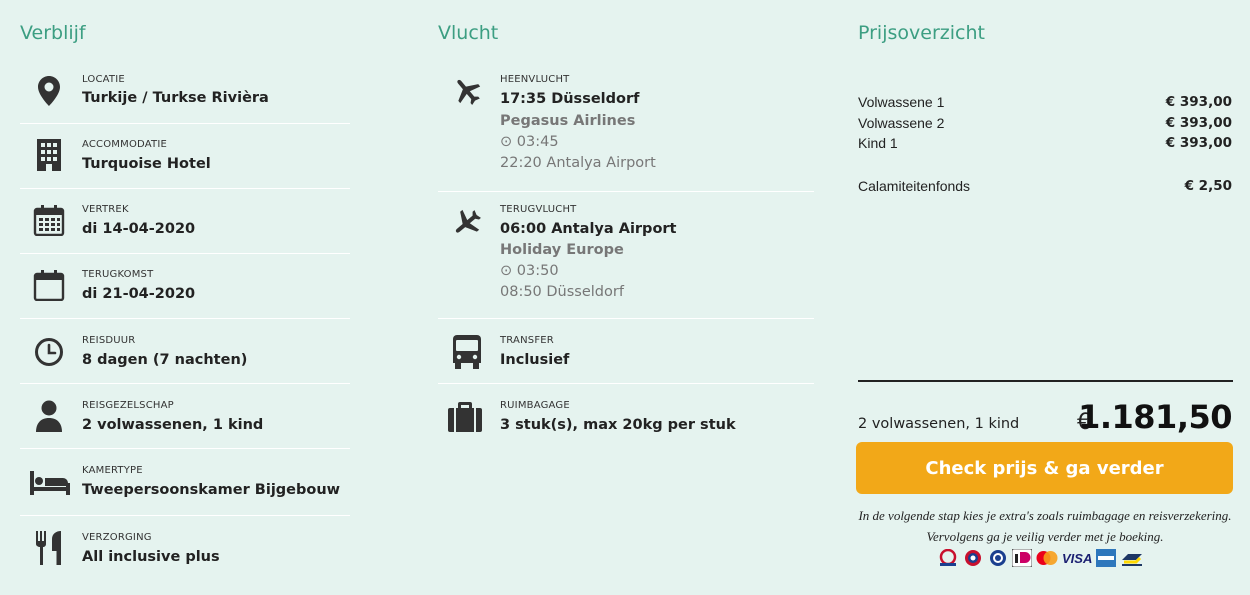  Describe the element at coordinates (124, 144) in the screenshot. I see `accommodation-label: ACCOMMODATIE` at that location.